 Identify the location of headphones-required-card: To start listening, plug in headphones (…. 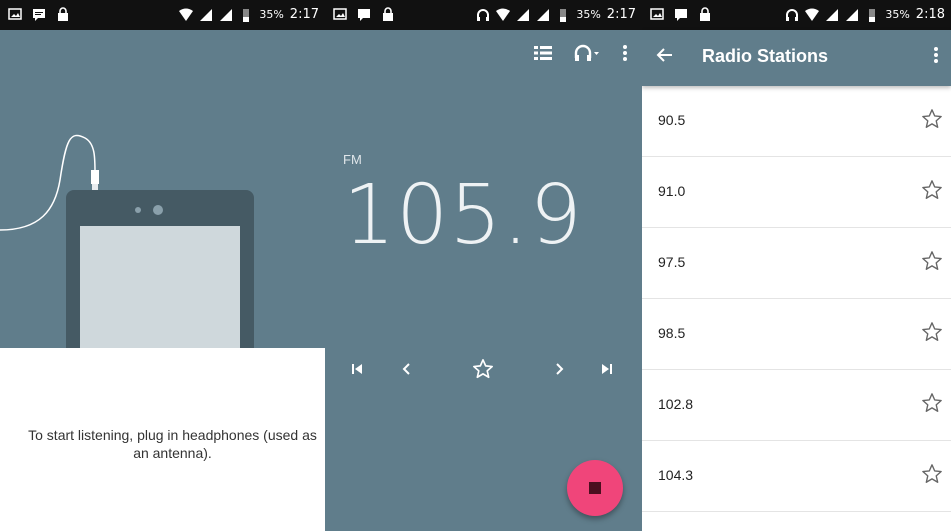
(162, 439).